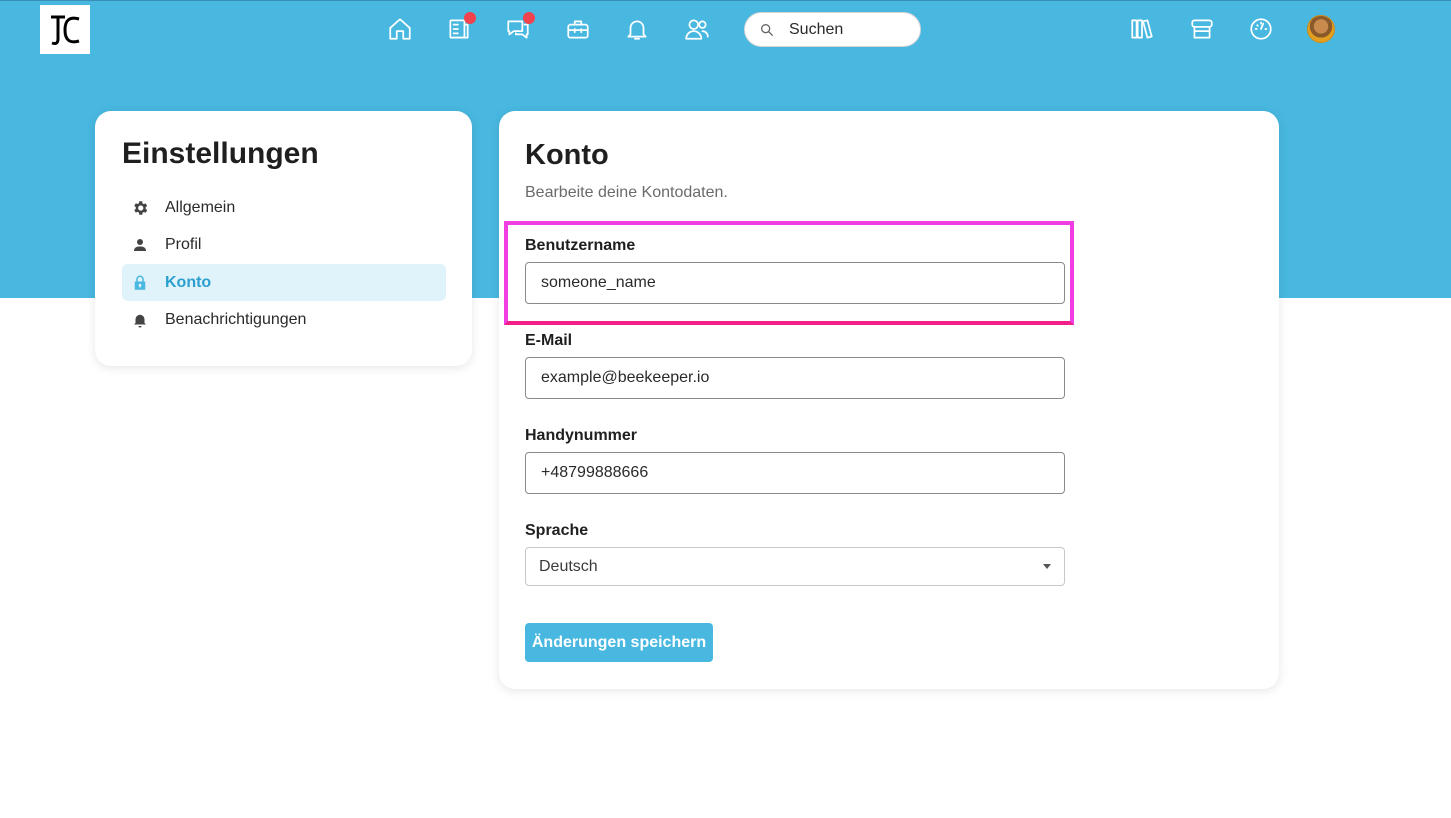 The image size is (1451, 818). What do you see at coordinates (767, 29) in the screenshot?
I see `search-icon` at bounding box center [767, 29].